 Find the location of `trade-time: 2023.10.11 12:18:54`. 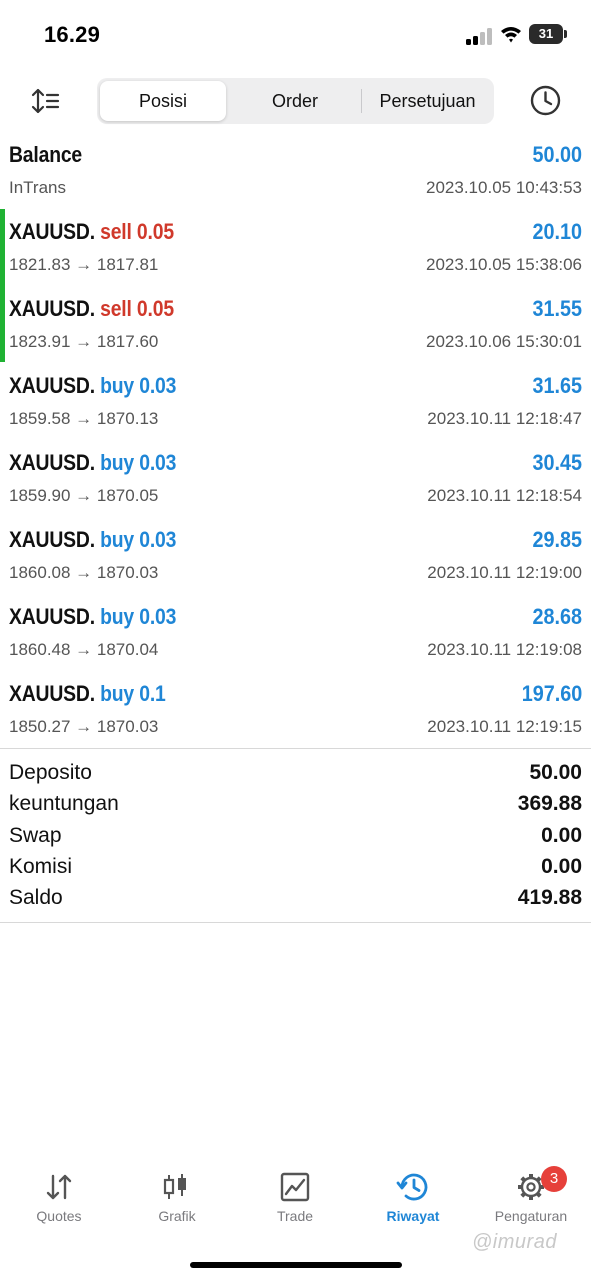

trade-time: 2023.10.11 12:18:54 is located at coordinates (504, 495).